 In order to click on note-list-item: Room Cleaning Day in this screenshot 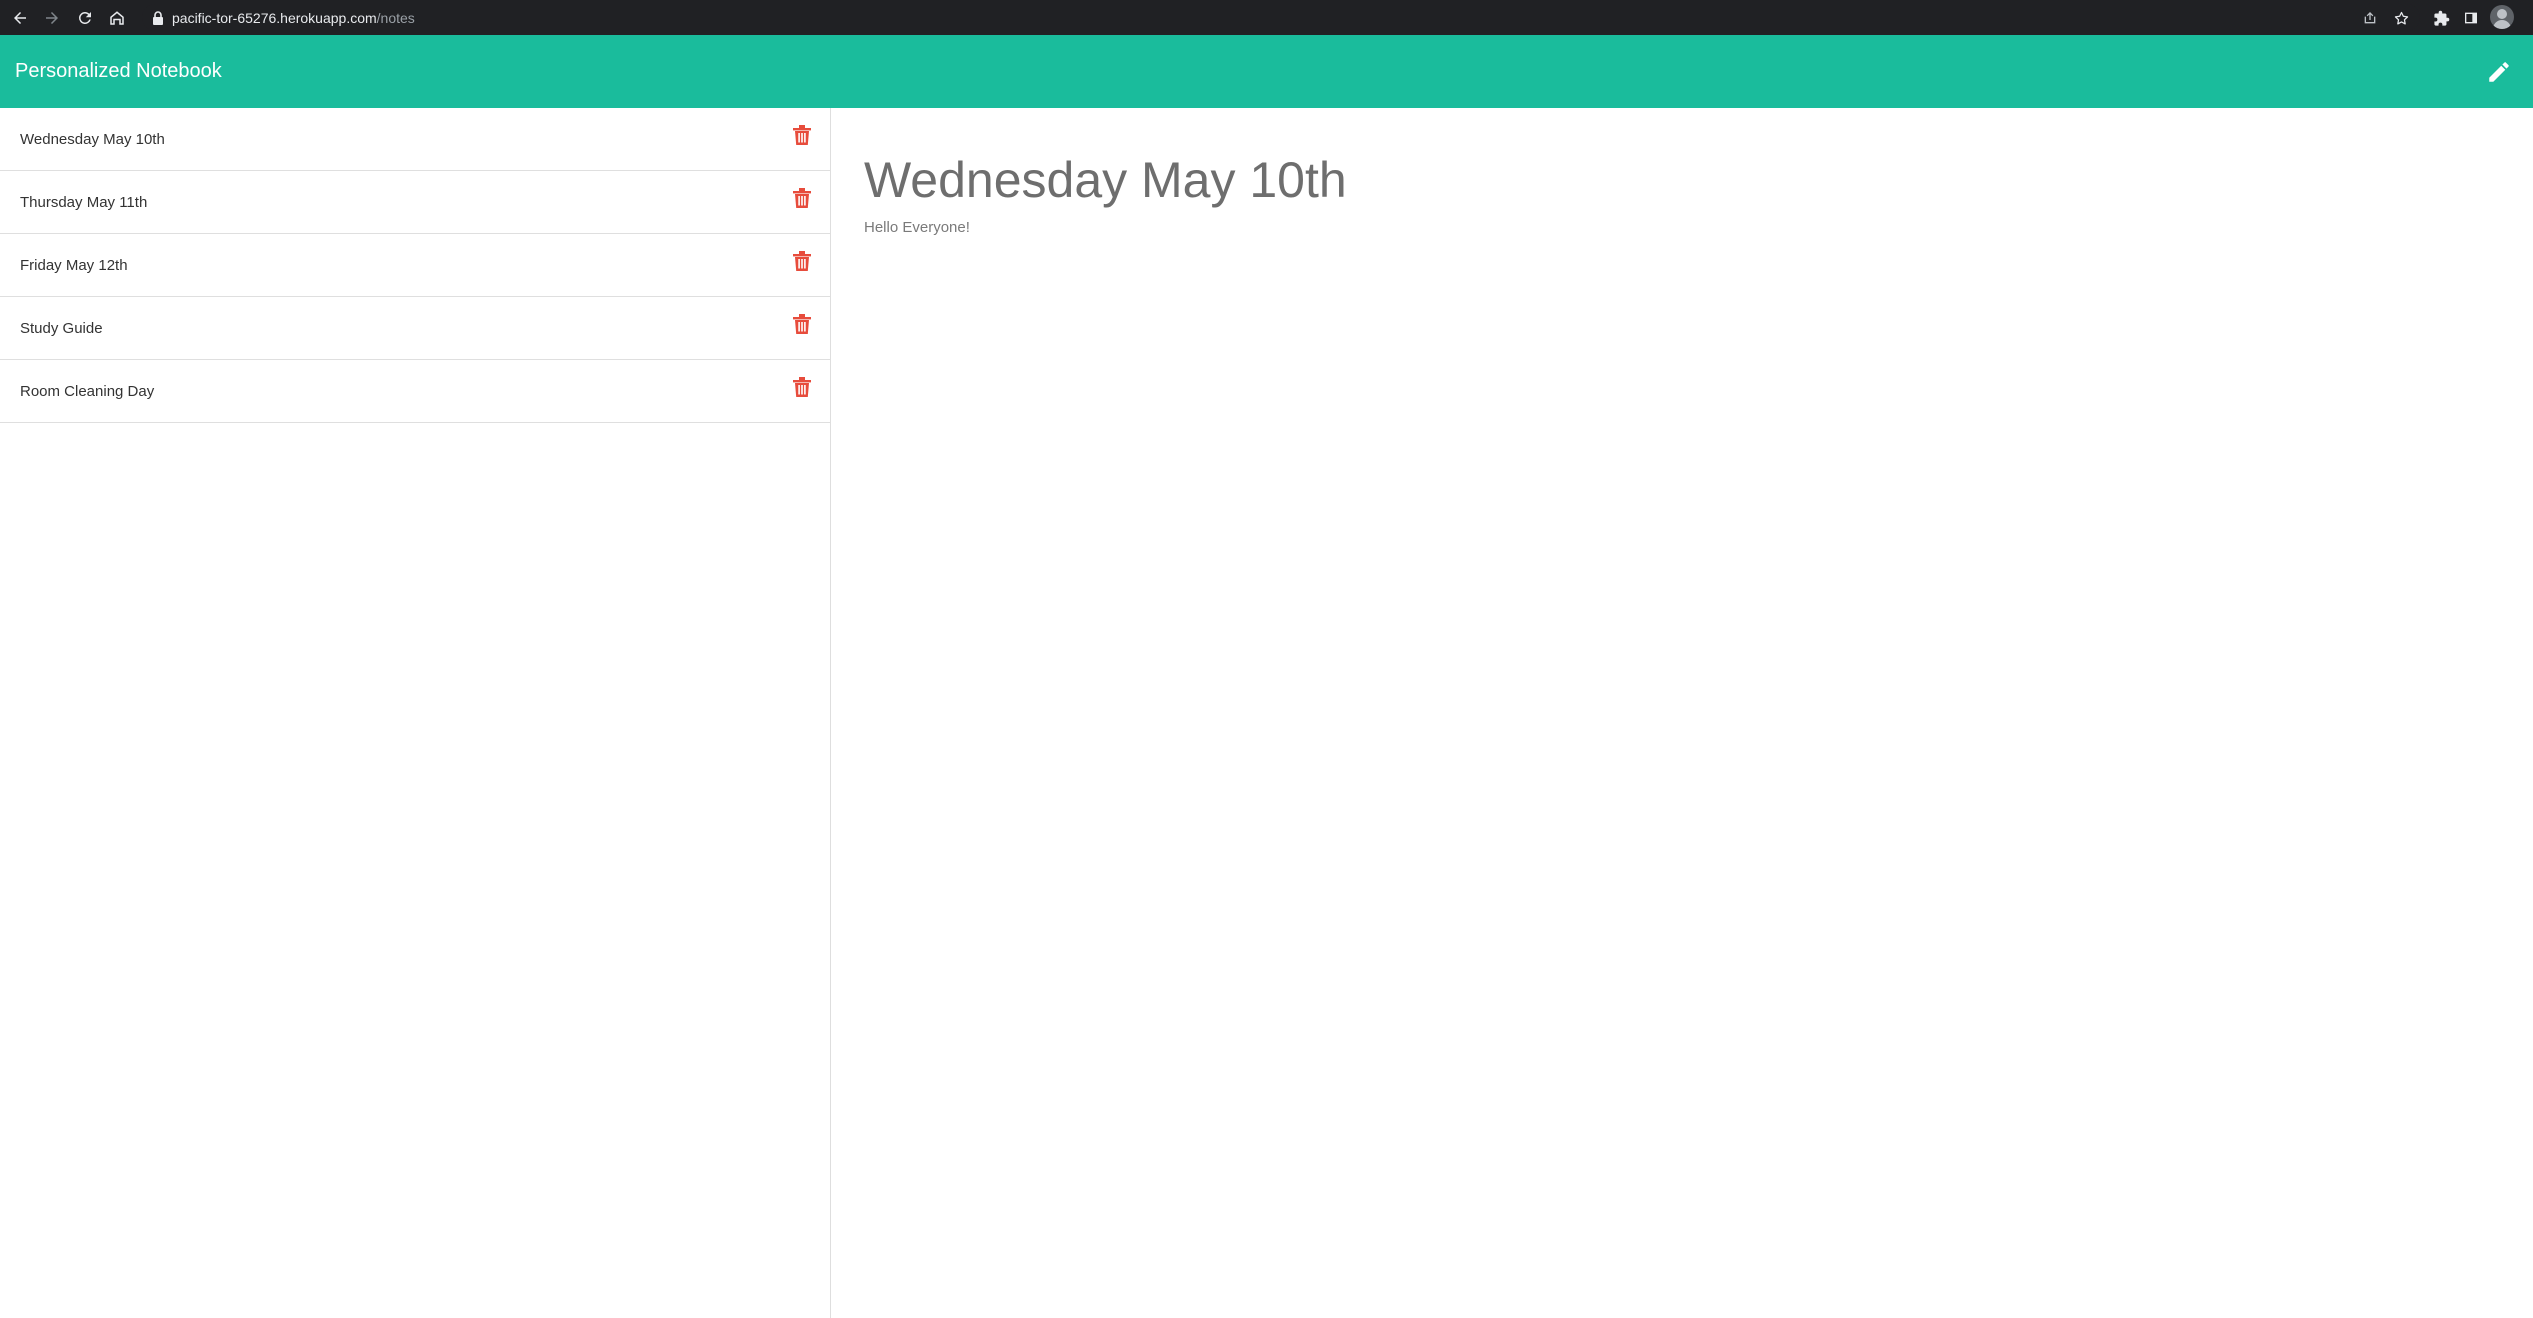, I will do `click(415, 391)`.